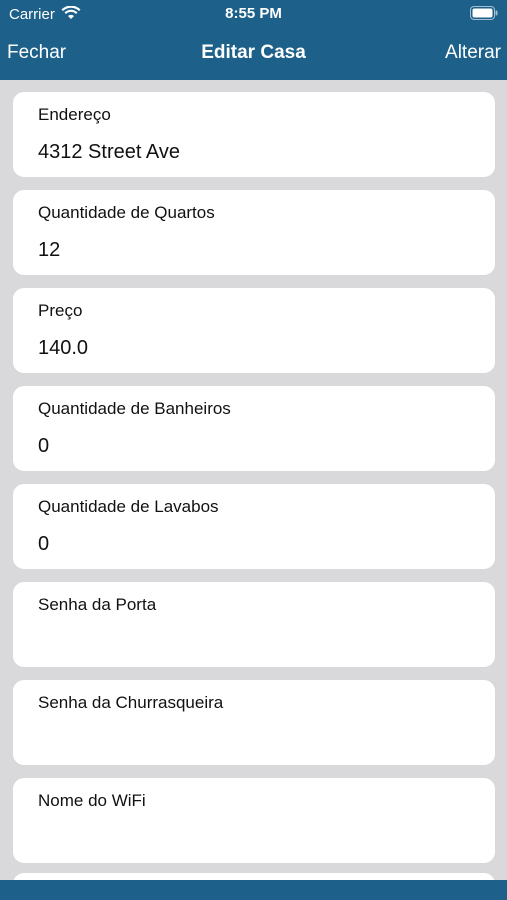  What do you see at coordinates (254, 134) in the screenshot?
I see `address-field: Endereço 4312 Street Ave` at bounding box center [254, 134].